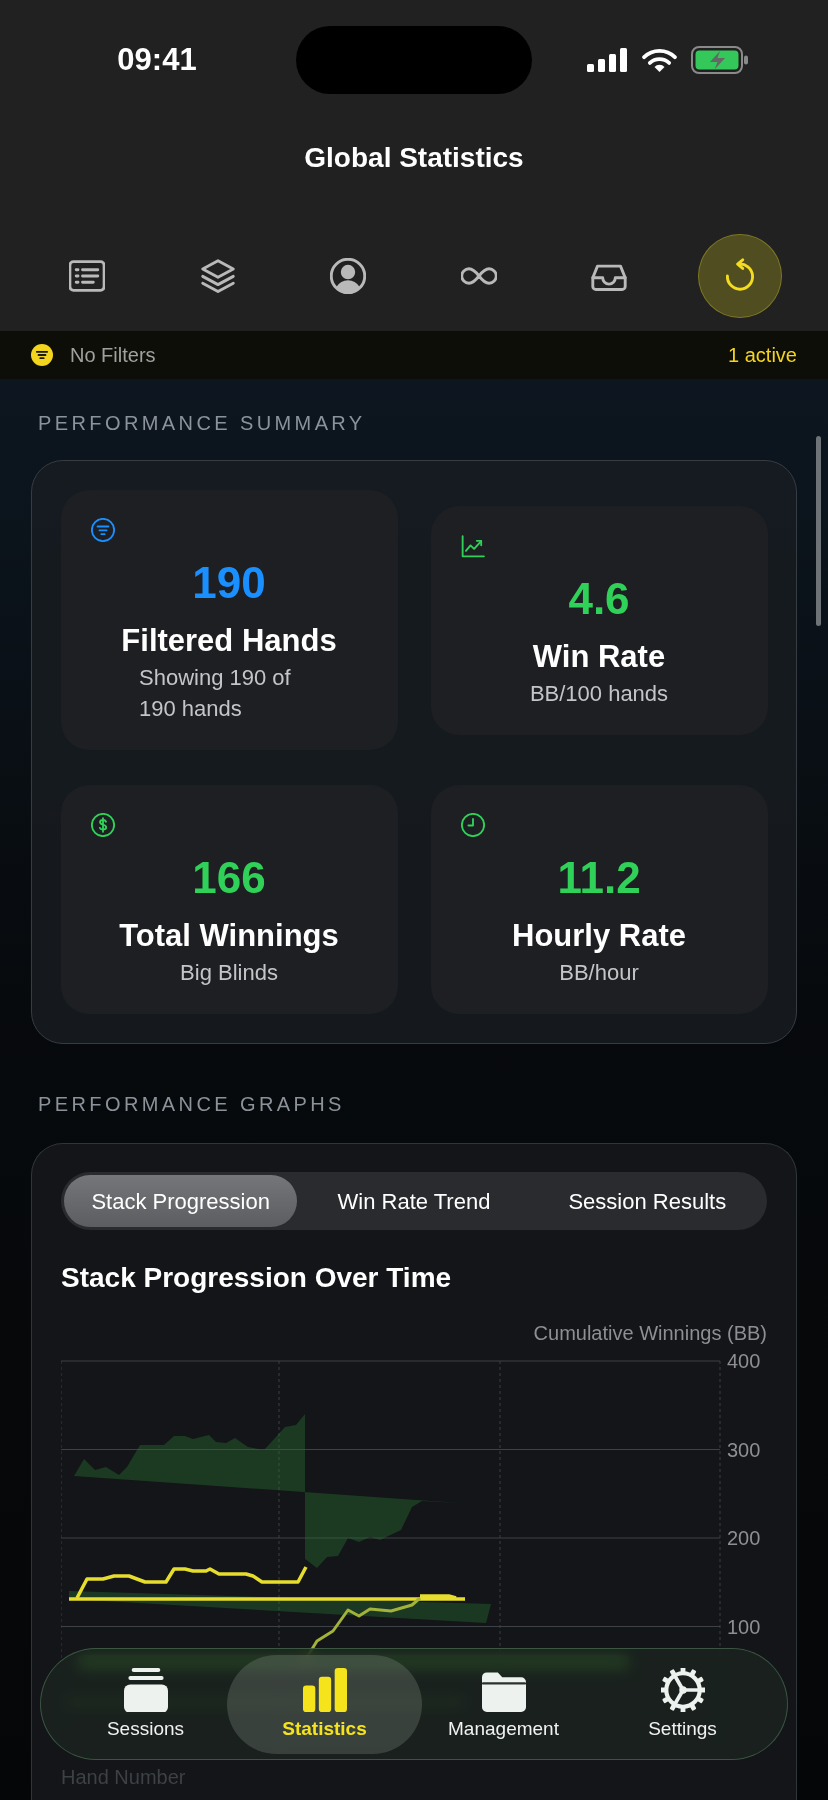 The height and width of the screenshot is (1800, 828). I want to click on y-tick-label: 400, so click(744, 1361).